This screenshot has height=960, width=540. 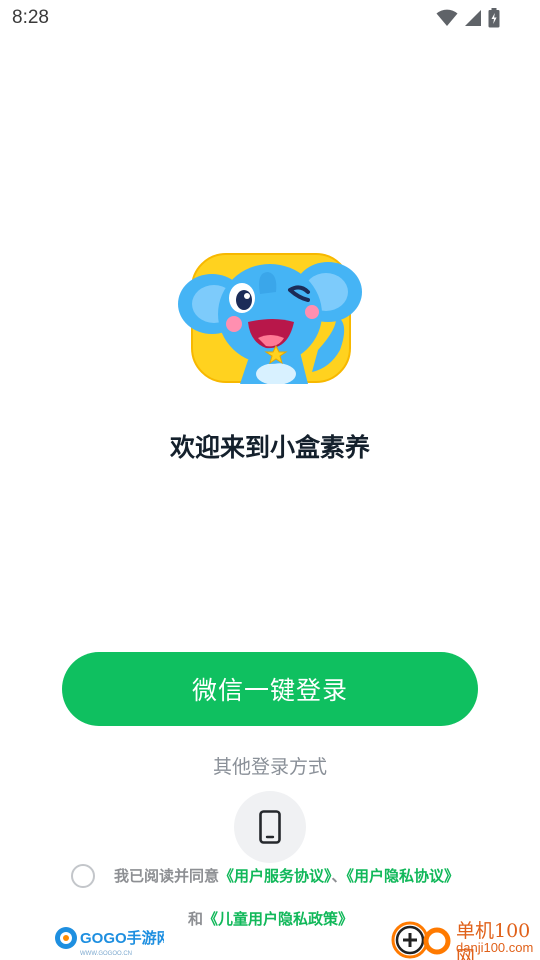 I want to click on phone-login-button, so click(x=270, y=827).